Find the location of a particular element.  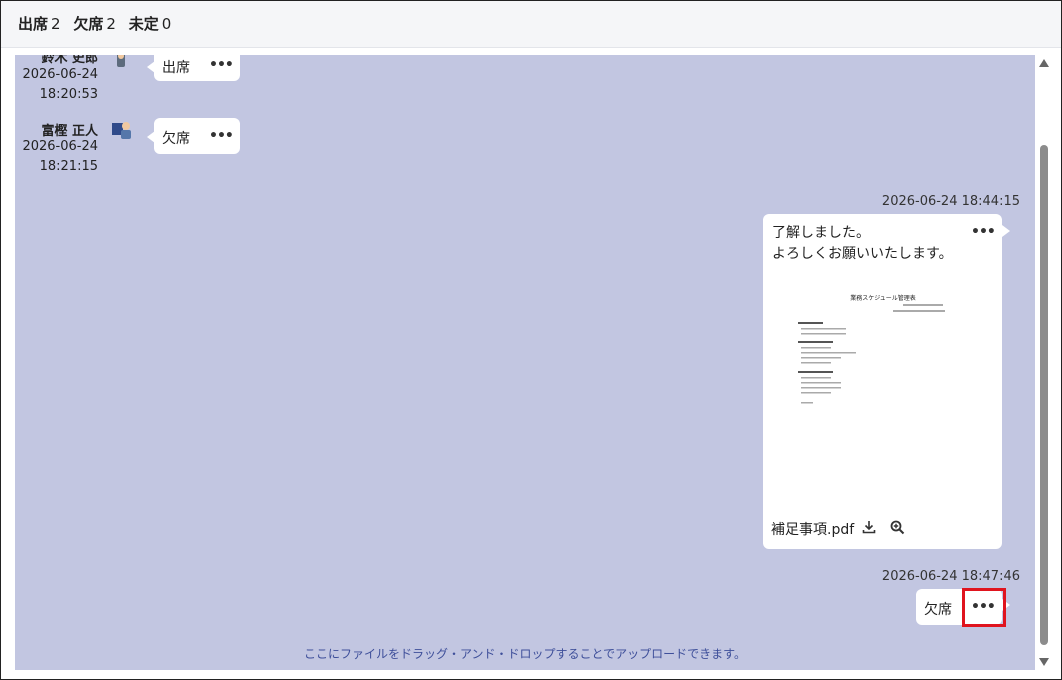

attachment-row: 補足事項.pdf is located at coordinates (838, 529).